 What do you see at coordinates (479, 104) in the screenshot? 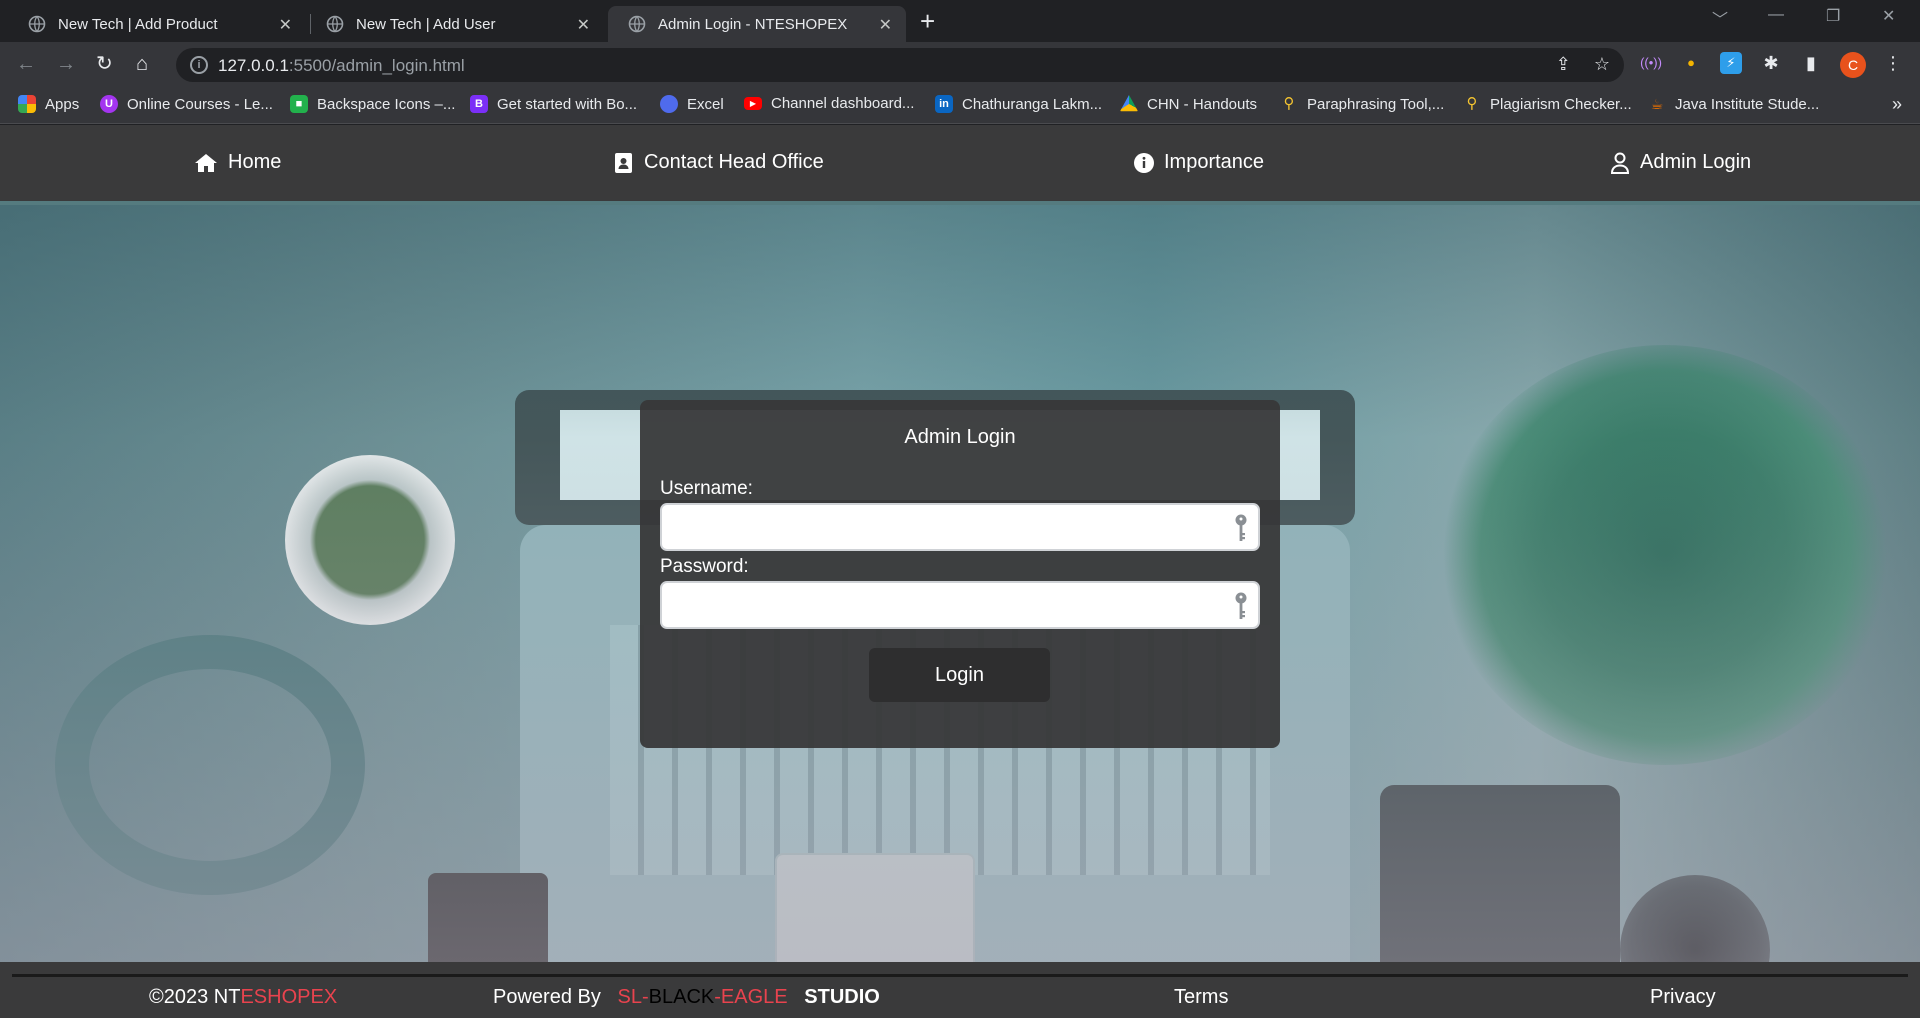
I see `bootstrap-icon: B` at bounding box center [479, 104].